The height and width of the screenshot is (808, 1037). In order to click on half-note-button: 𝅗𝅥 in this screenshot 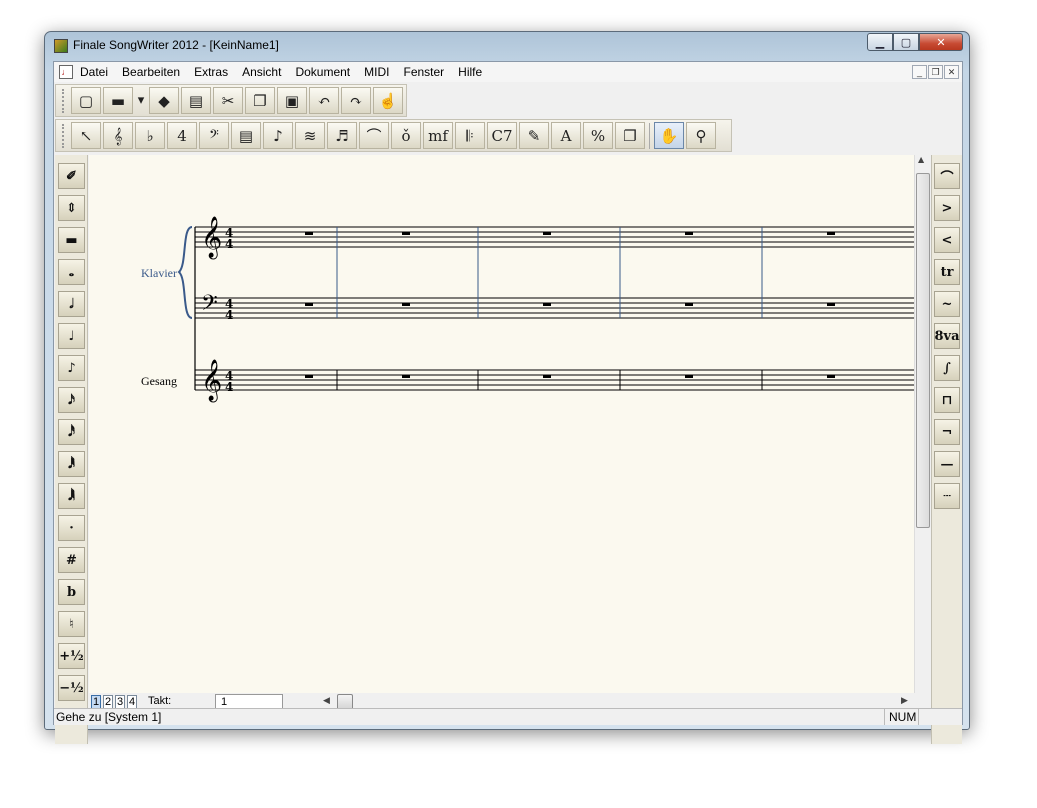, I will do `click(71, 304)`.